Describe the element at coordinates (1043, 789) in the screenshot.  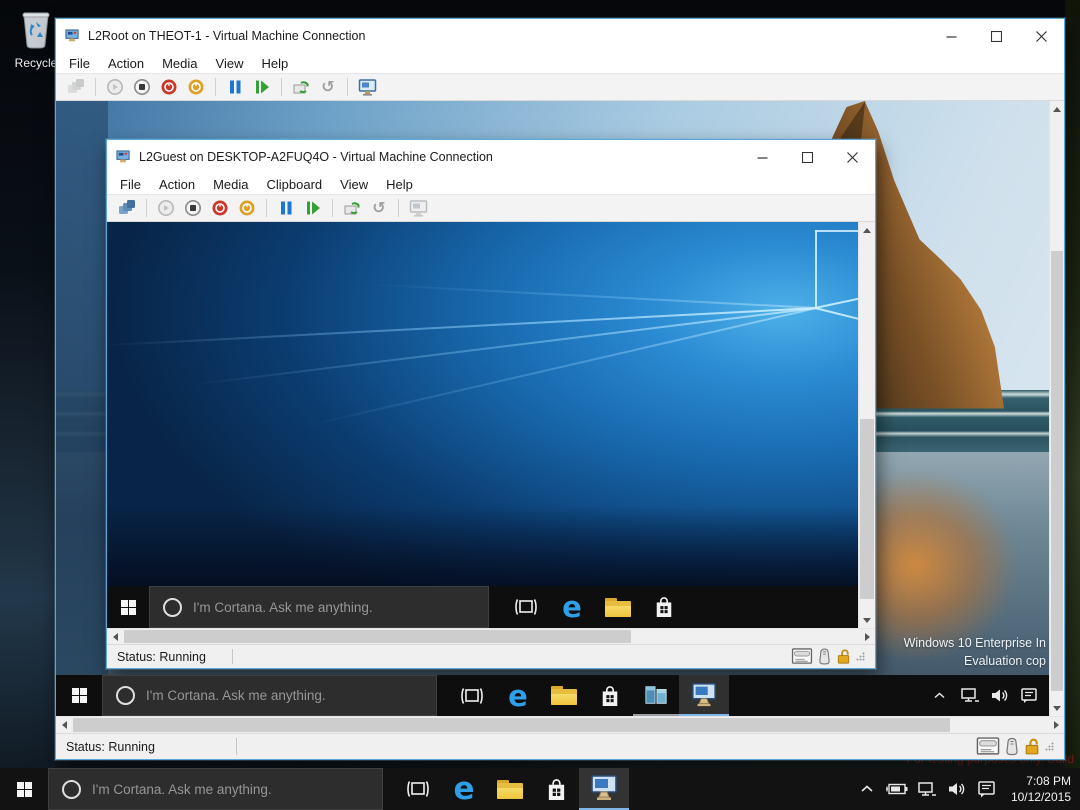
I see `taskbar-clock: 7:08 PM 10/12/2015` at that location.